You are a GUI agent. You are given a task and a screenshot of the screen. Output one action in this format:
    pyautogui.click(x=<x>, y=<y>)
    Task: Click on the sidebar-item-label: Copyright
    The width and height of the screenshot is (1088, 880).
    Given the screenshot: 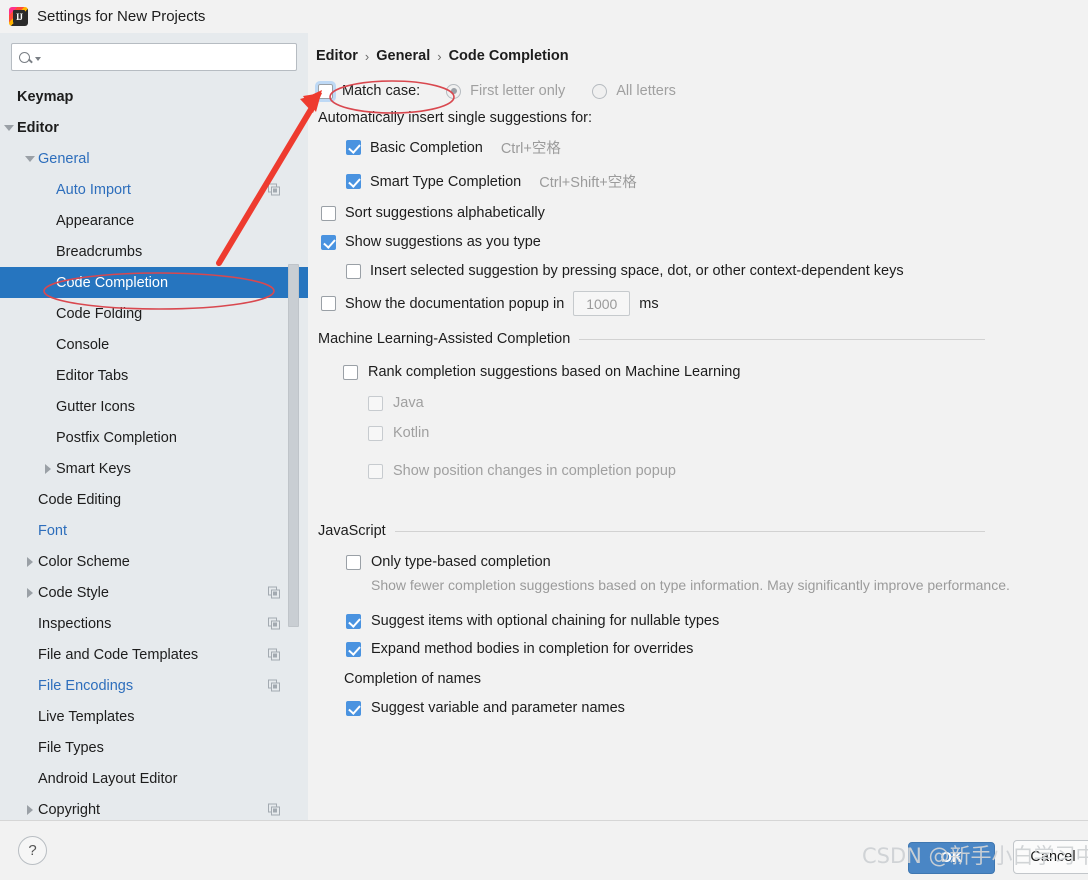 What is the action you would take?
    pyautogui.click(x=69, y=809)
    